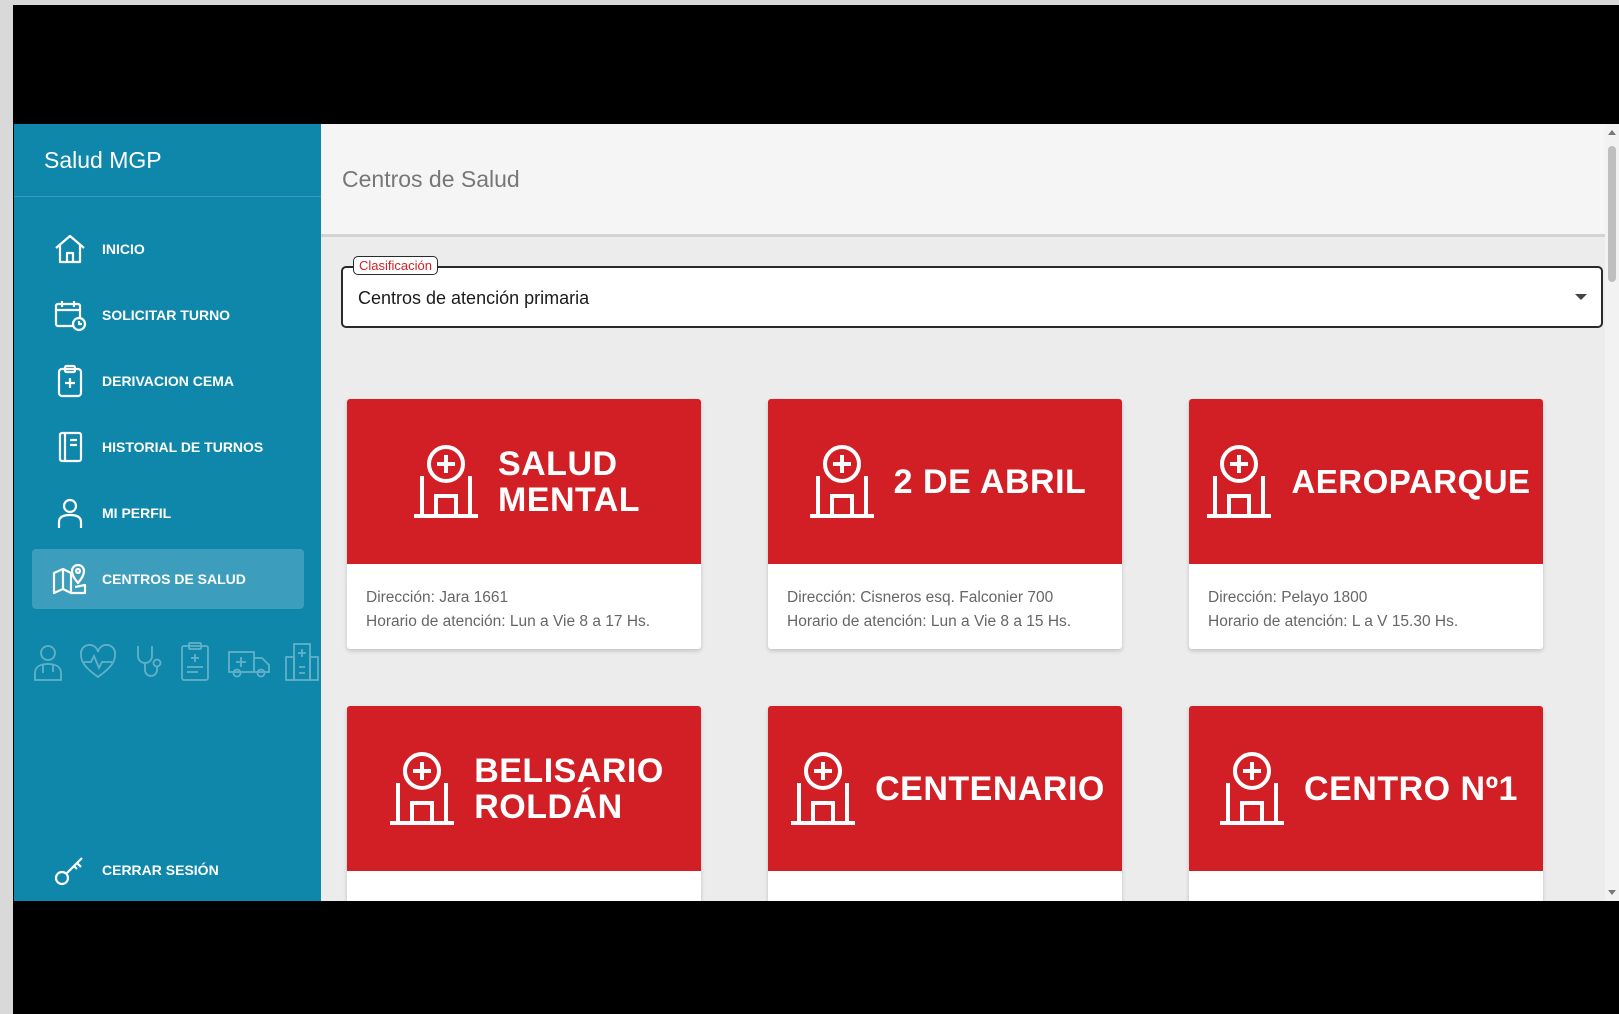 The height and width of the screenshot is (1014, 1619). I want to click on book-icon, so click(70, 447).